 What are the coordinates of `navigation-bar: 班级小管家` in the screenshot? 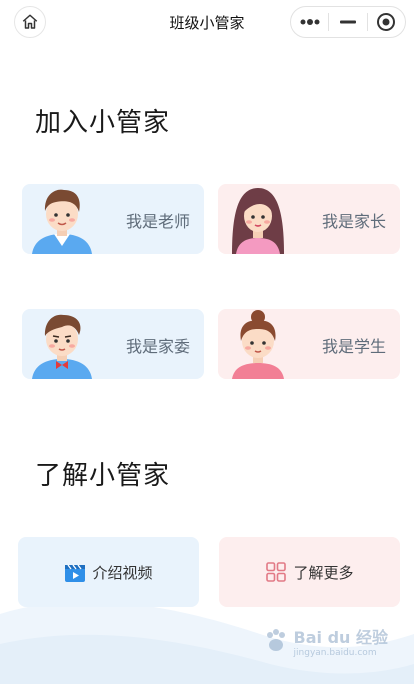 It's located at (207, 22).